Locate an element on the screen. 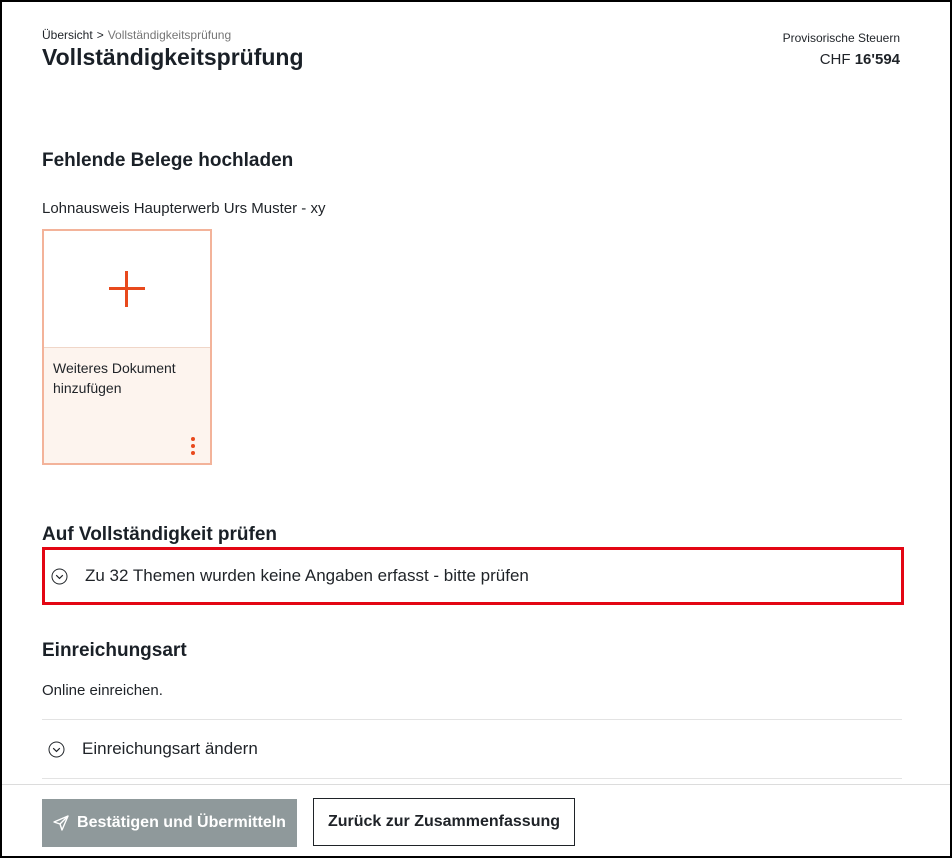  confirm-submit-button: Bestätigen und Übermitteln is located at coordinates (169, 823).